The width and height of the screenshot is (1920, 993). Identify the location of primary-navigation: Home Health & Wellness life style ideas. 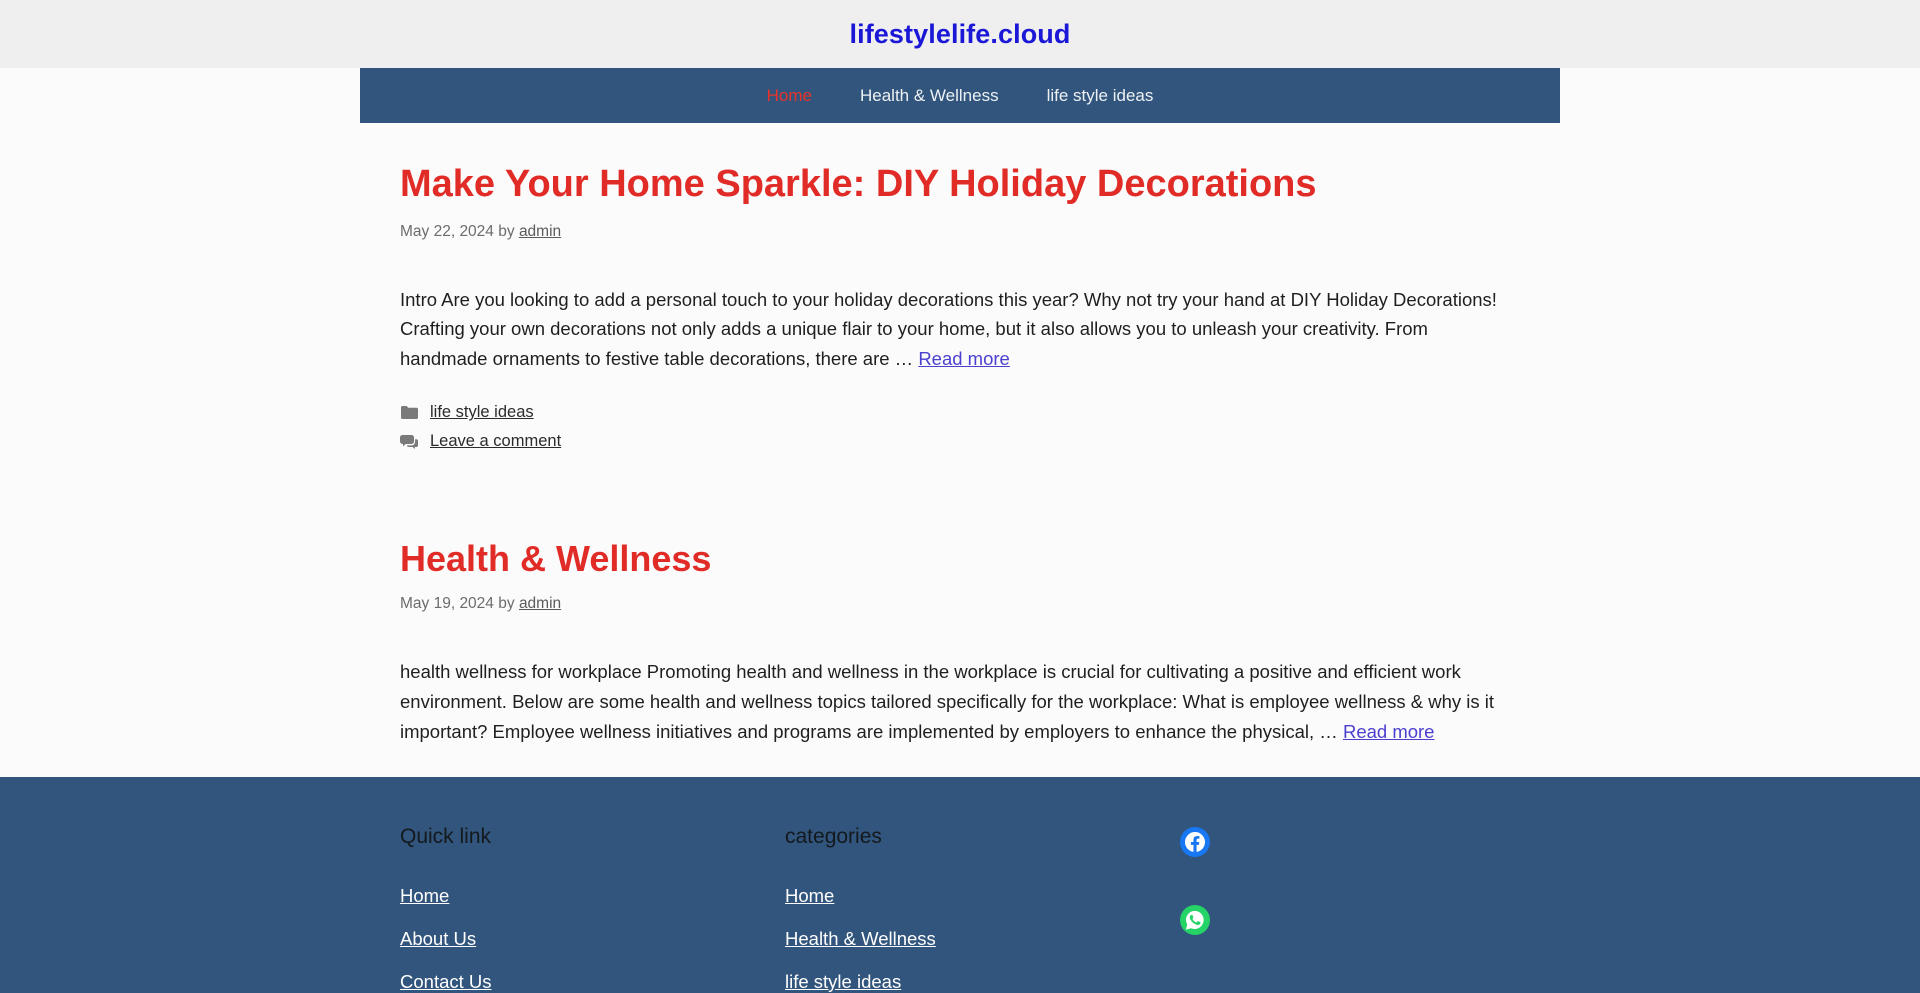
(960, 95).